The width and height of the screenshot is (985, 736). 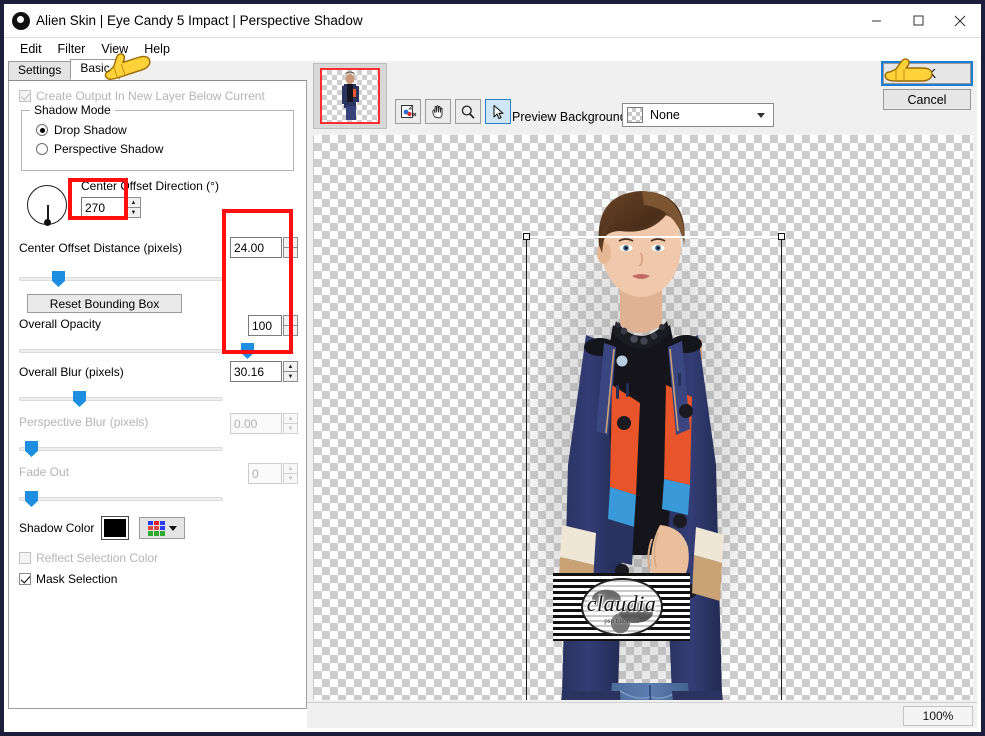 I want to click on opacity-slider-thumb, so click(x=247, y=351).